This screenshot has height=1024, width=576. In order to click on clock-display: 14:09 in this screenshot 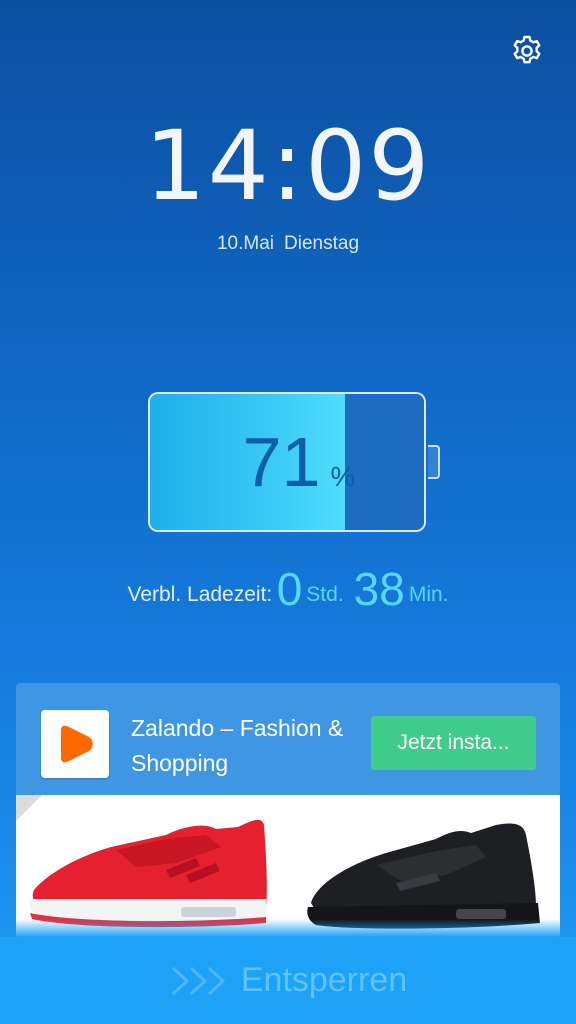, I will do `click(288, 166)`.